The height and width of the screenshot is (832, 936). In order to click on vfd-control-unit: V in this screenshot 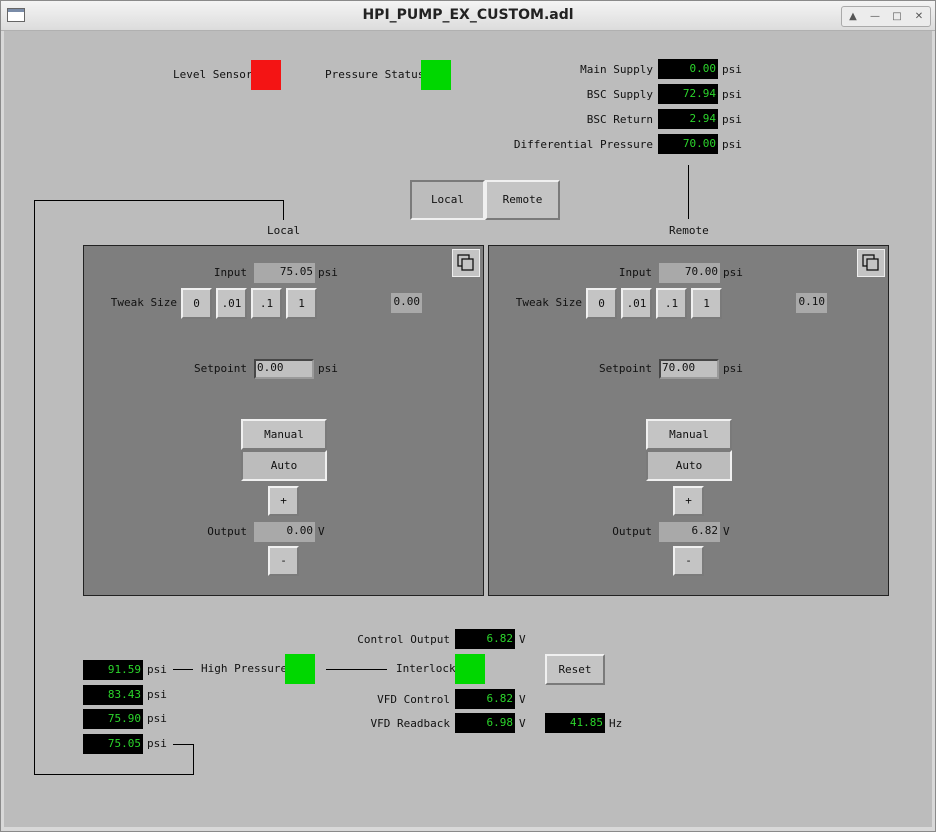, I will do `click(522, 699)`.